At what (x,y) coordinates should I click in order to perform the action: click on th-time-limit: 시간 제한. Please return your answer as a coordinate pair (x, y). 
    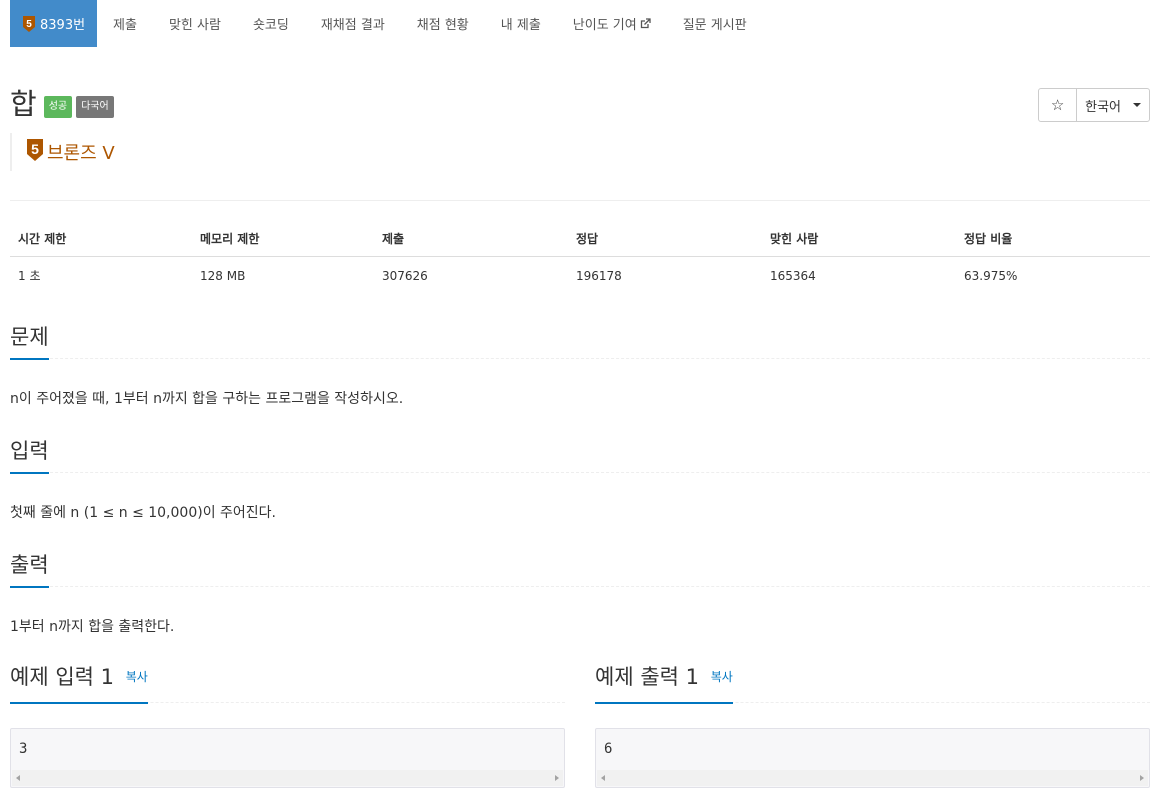
    Looking at the image, I should click on (101, 238).